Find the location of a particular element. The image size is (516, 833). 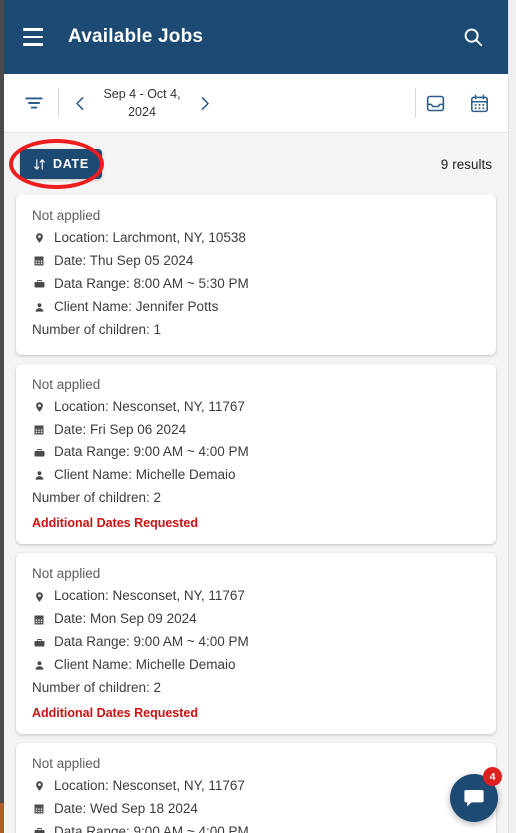

sort-by-date-button: DATE is located at coordinates (61, 164).